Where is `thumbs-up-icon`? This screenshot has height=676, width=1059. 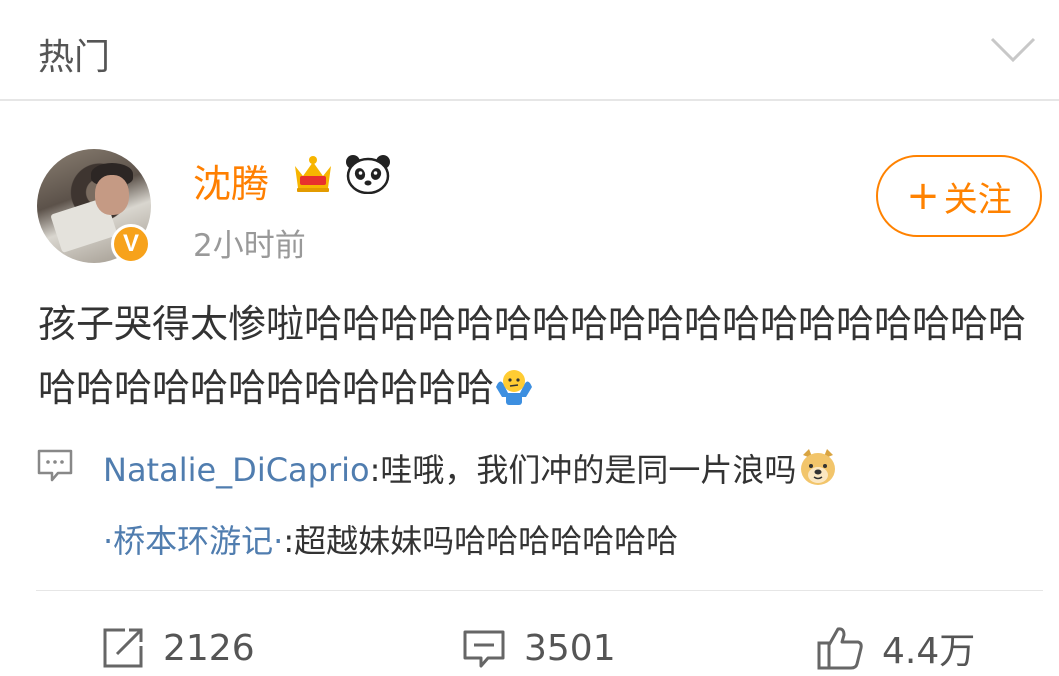 thumbs-up-icon is located at coordinates (840, 648).